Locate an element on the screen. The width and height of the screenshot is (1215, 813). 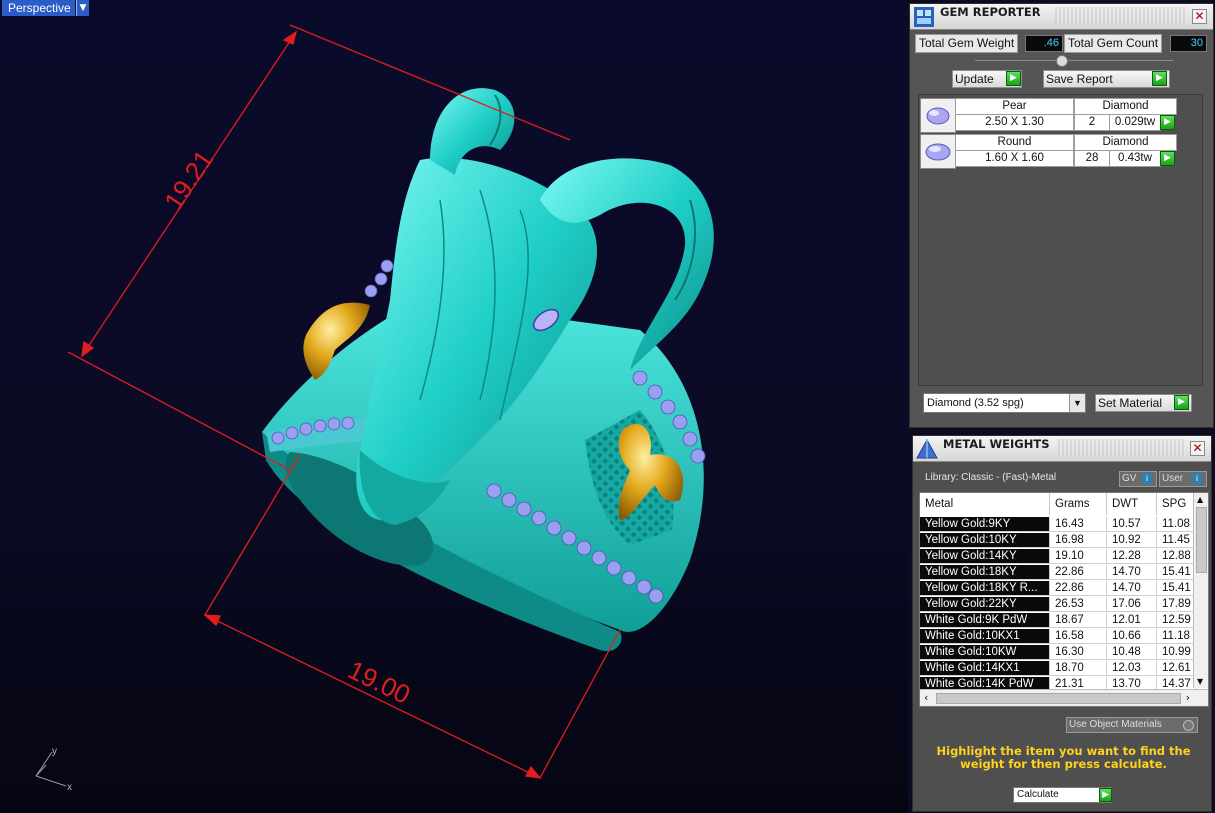
table-row: Yellow Gold:22KY 26.53 17.06 17.89 is located at coordinates (1058, 605).